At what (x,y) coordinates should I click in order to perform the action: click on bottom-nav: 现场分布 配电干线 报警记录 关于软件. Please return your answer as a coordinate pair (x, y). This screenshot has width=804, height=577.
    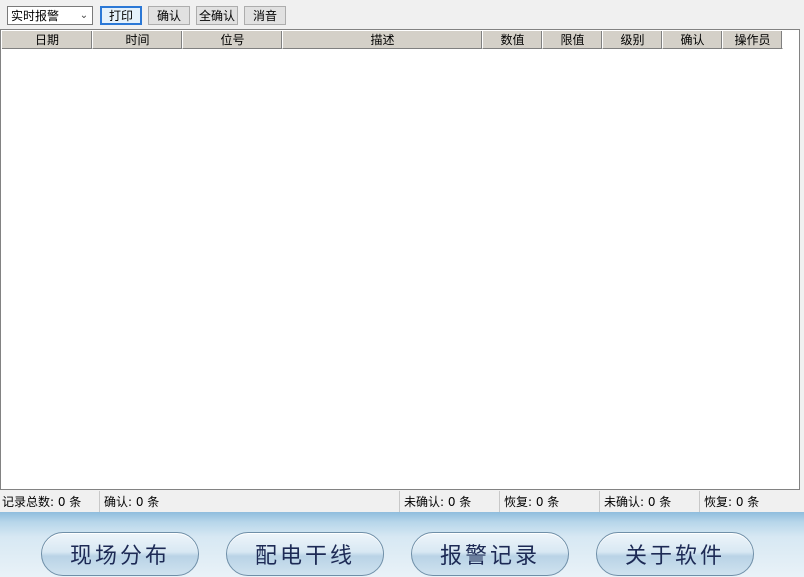
    Looking at the image, I should click on (402, 544).